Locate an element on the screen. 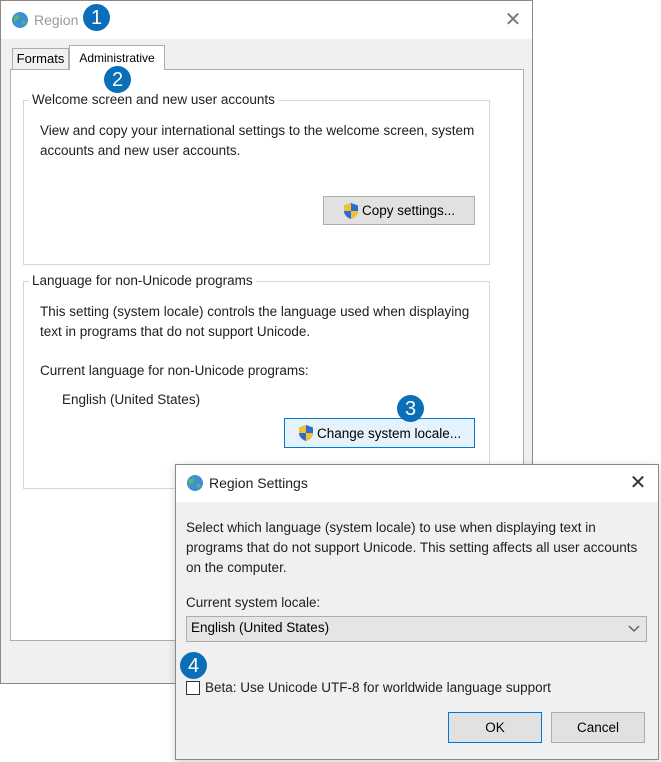 This screenshot has width=661, height=762. region-titlebar: Region ✕ is located at coordinates (266, 20).